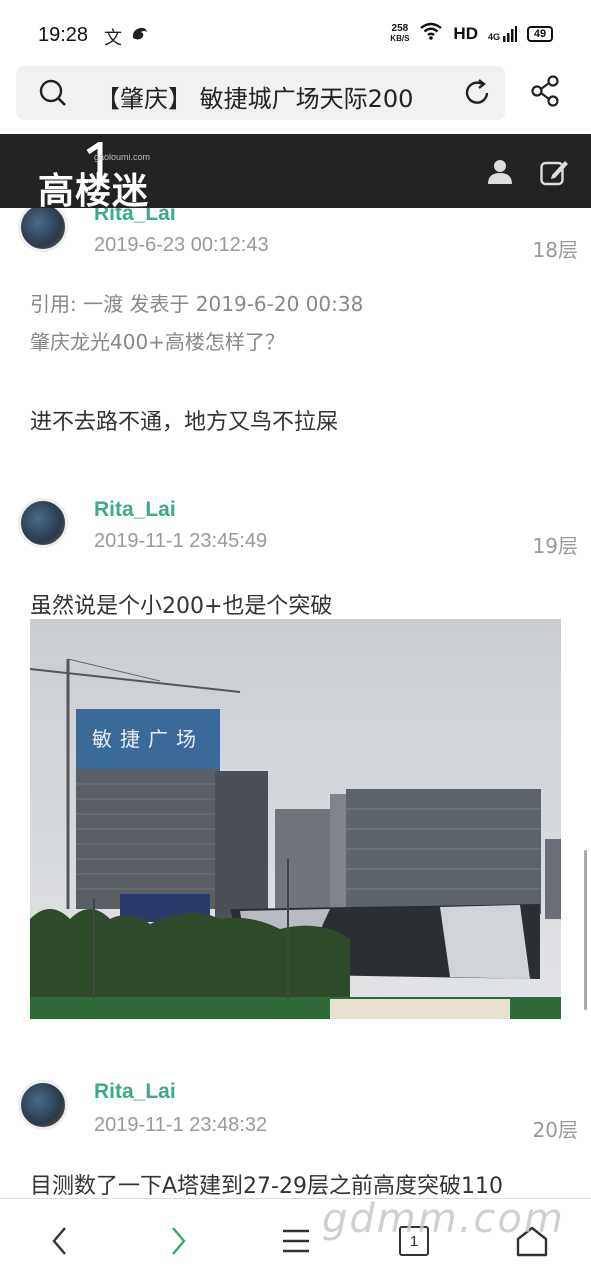  What do you see at coordinates (493, 36) in the screenshot?
I see `signal-type: 4G` at bounding box center [493, 36].